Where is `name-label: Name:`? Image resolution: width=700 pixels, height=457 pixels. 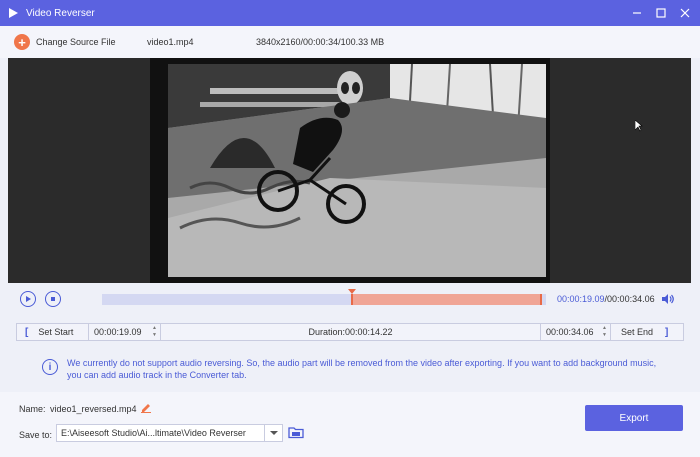 name-label: Name: is located at coordinates (32, 409).